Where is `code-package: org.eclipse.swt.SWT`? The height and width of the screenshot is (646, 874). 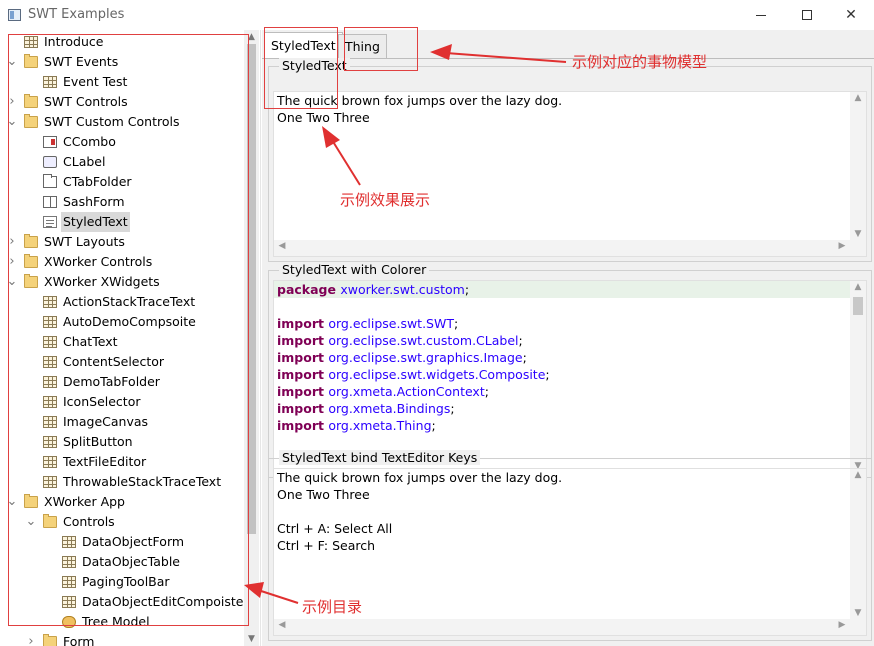
code-package: org.eclipse.swt.SWT is located at coordinates (391, 323).